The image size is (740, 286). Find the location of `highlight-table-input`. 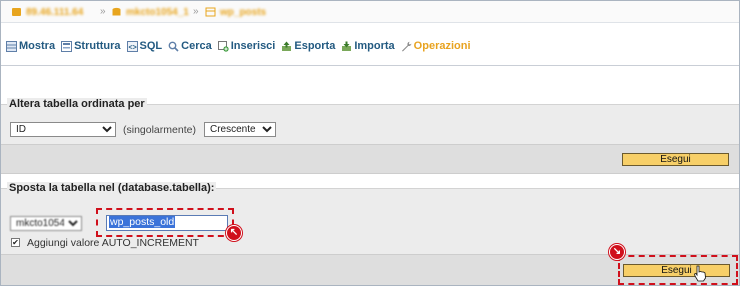

highlight-table-input is located at coordinates (165, 222).